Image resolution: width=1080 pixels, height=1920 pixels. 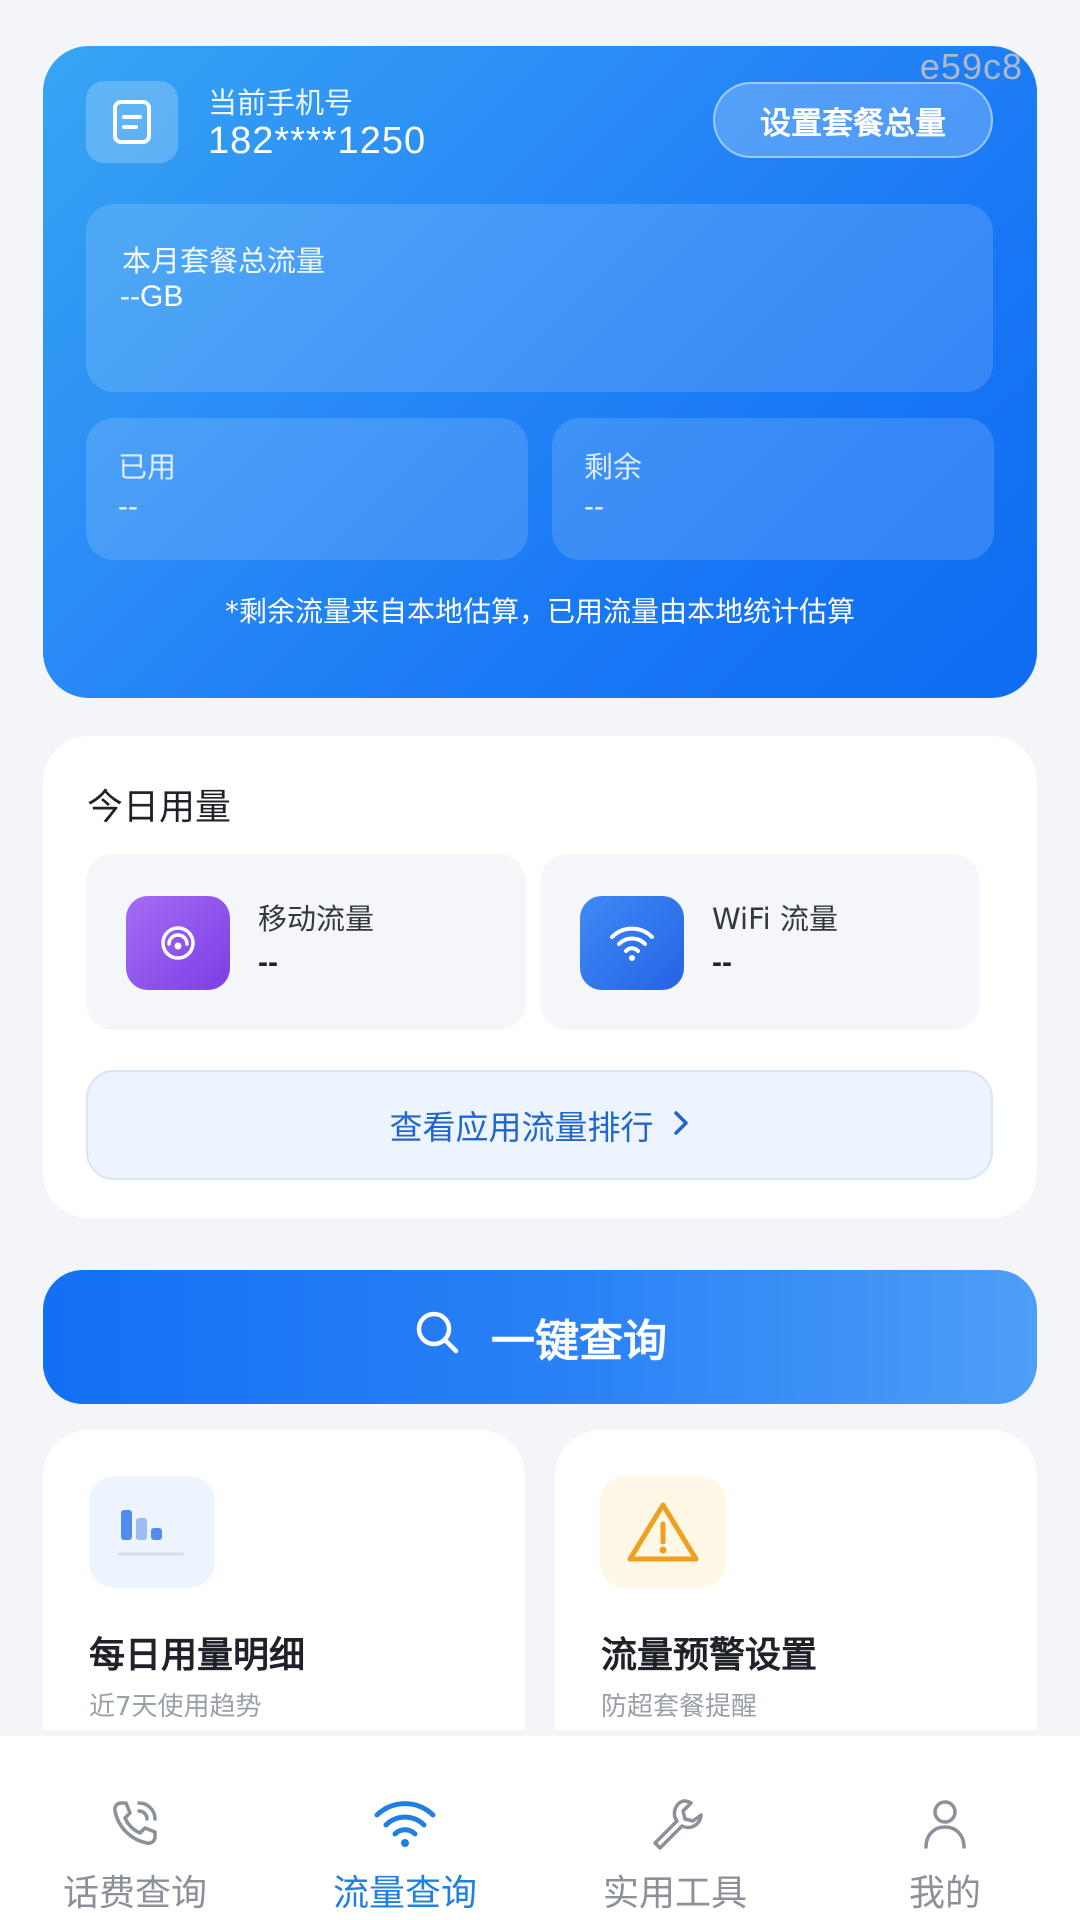 I want to click on app-traffic-ranking-label: 查看应用流量排行, so click(x=521, y=1127).